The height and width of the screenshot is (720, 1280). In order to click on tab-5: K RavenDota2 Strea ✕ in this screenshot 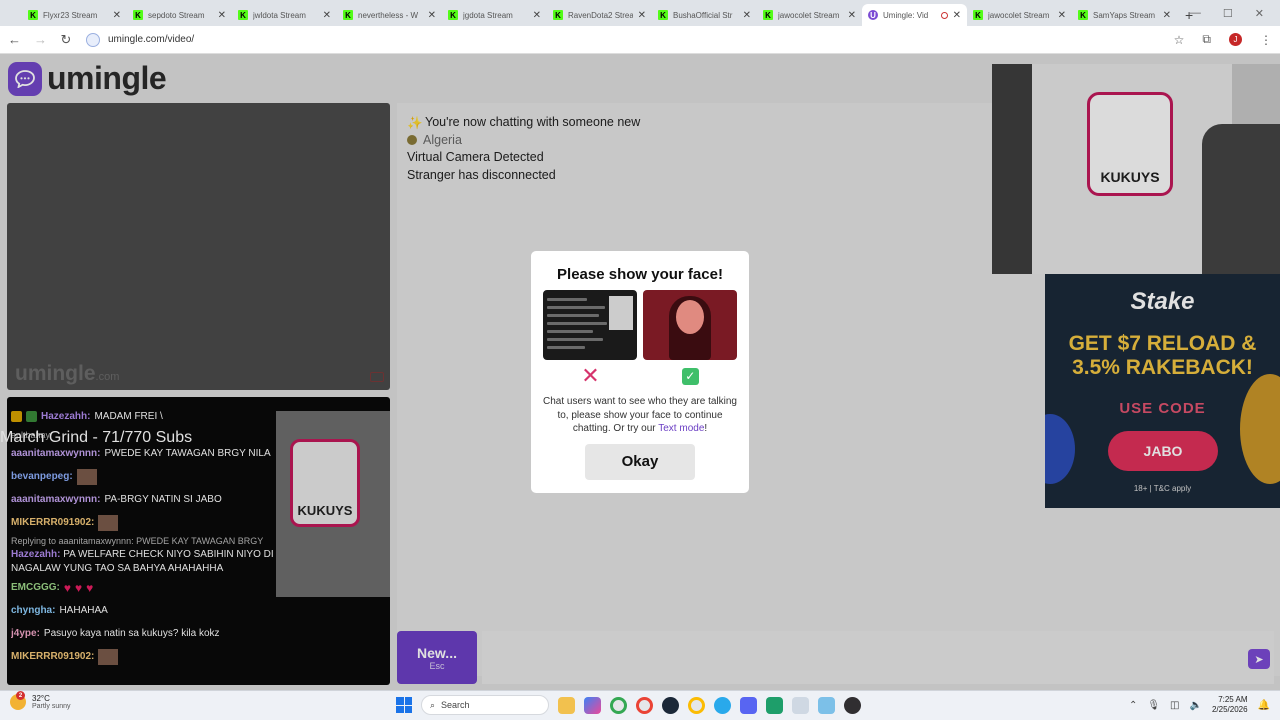, I will do `click(599, 15)`.